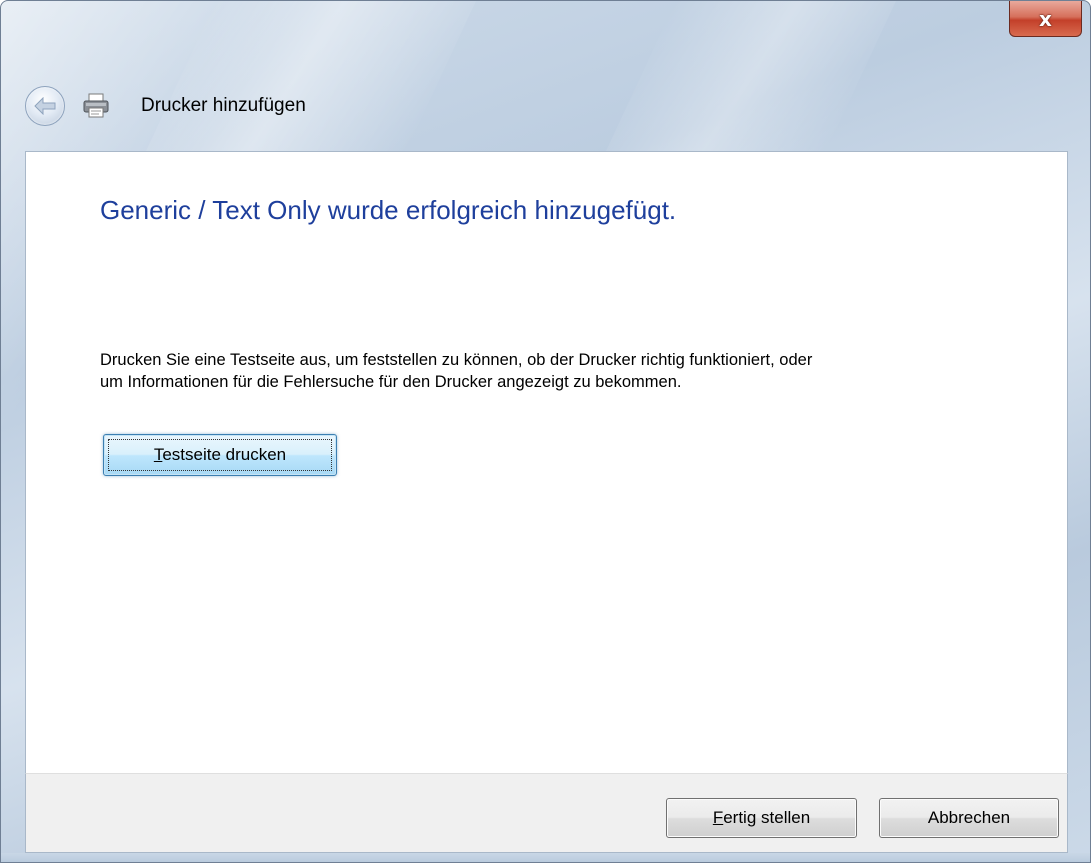 The width and height of the screenshot is (1091, 863). What do you see at coordinates (545, 857) in the screenshot?
I see `window-bottom-border` at bounding box center [545, 857].